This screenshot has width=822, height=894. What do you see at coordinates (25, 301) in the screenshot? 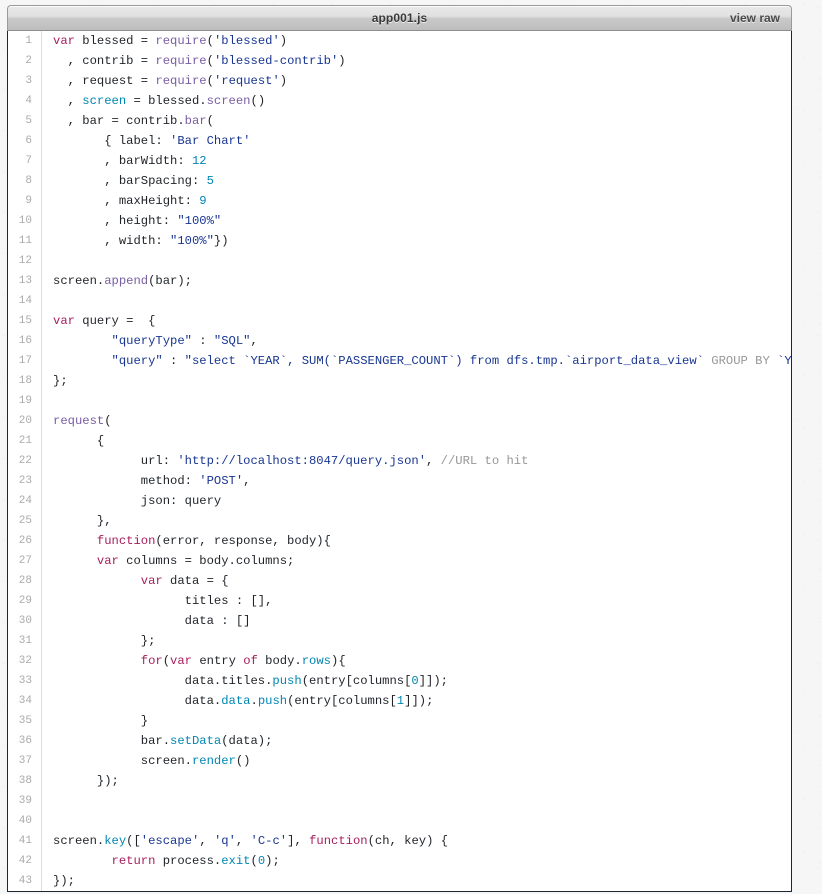
I see `line-number: 14` at bounding box center [25, 301].